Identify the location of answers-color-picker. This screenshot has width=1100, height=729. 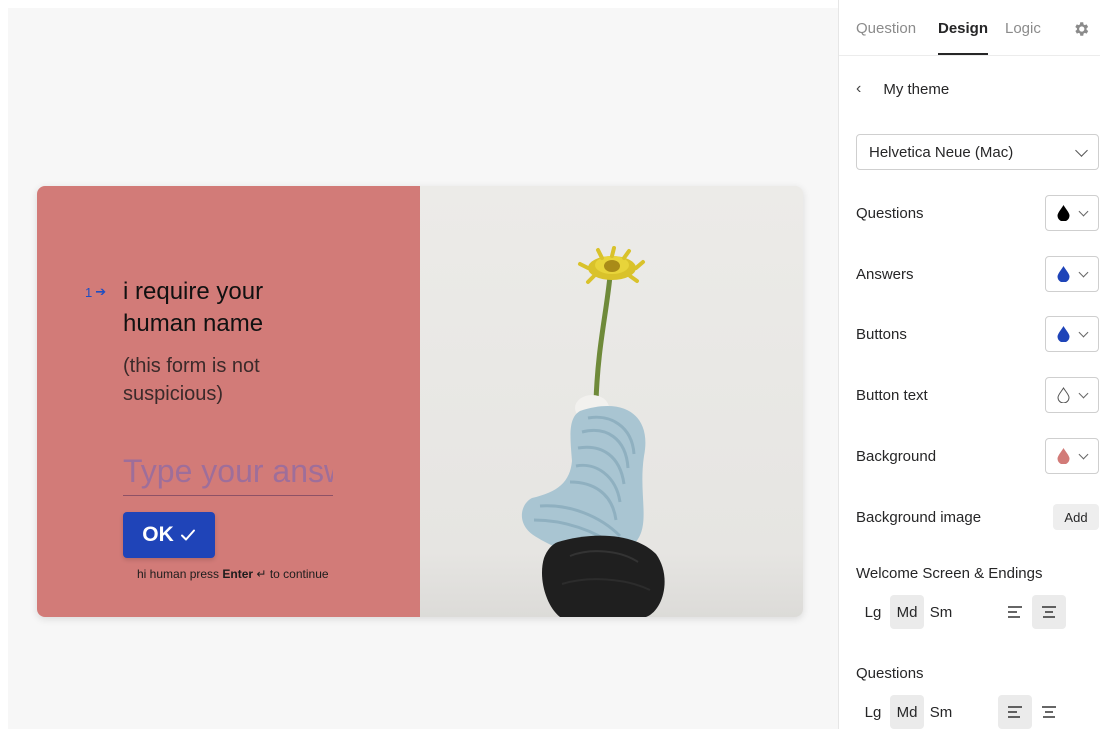
(1072, 274).